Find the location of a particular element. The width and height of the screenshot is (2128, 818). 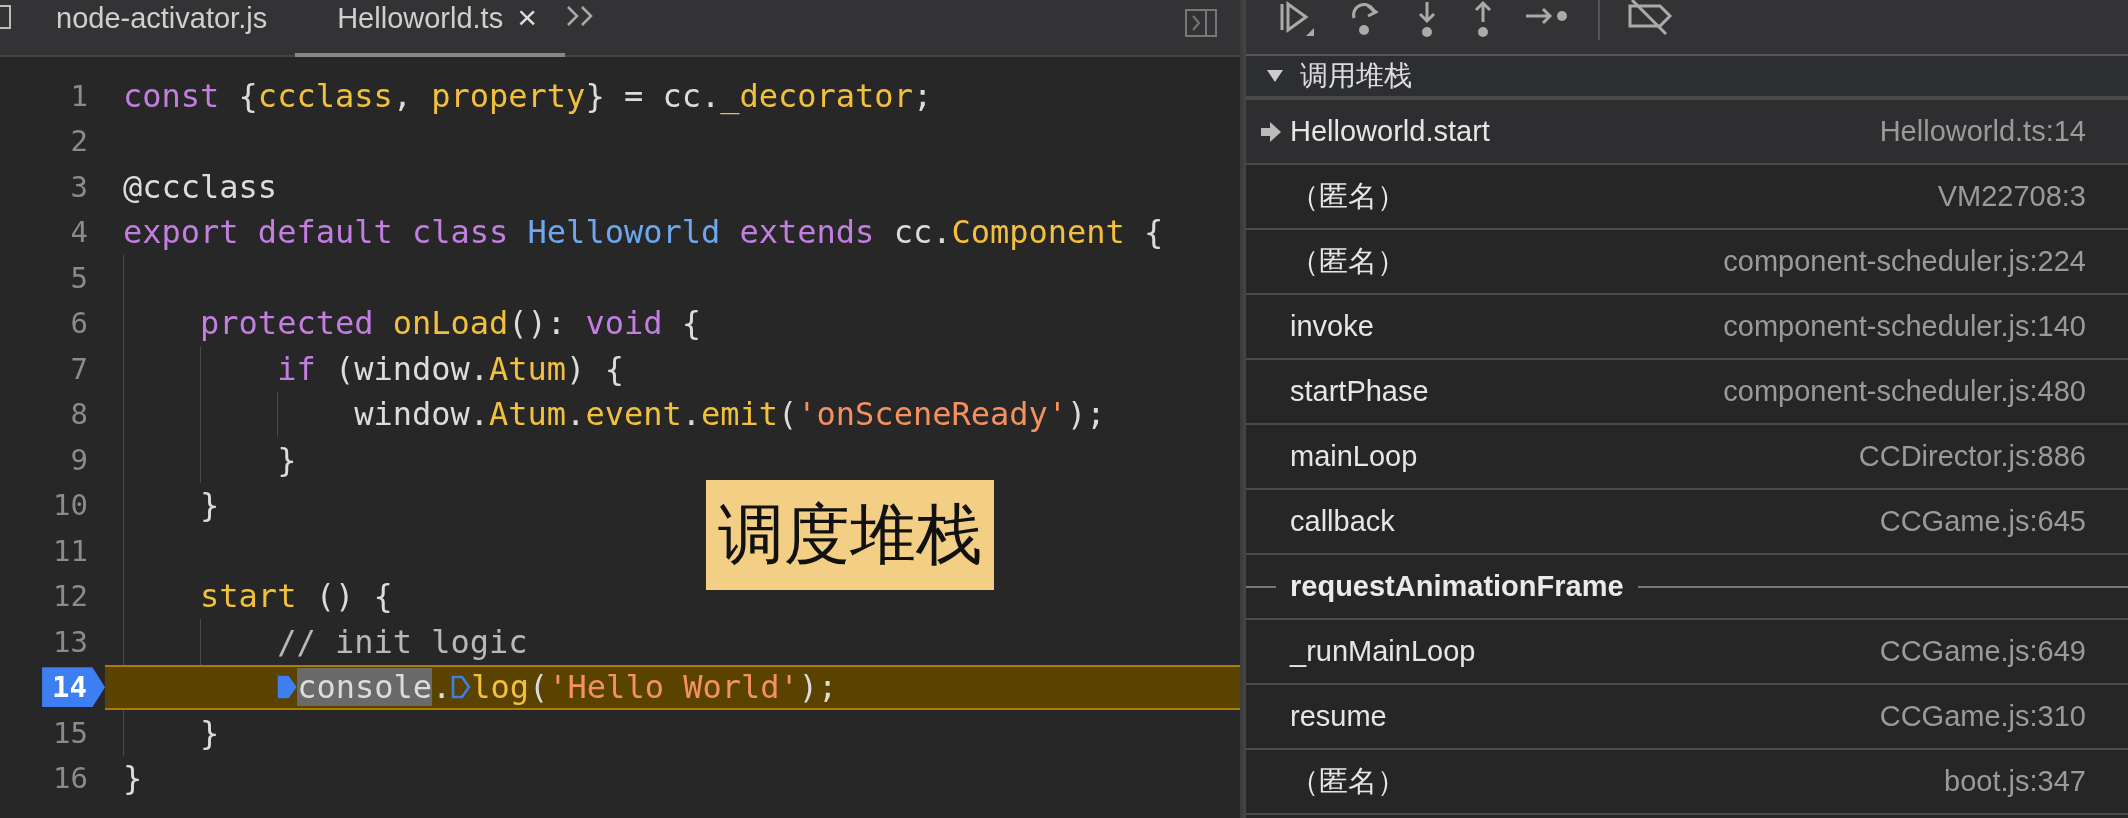

code-text: log('Hello World'); is located at coordinates (654, 687).